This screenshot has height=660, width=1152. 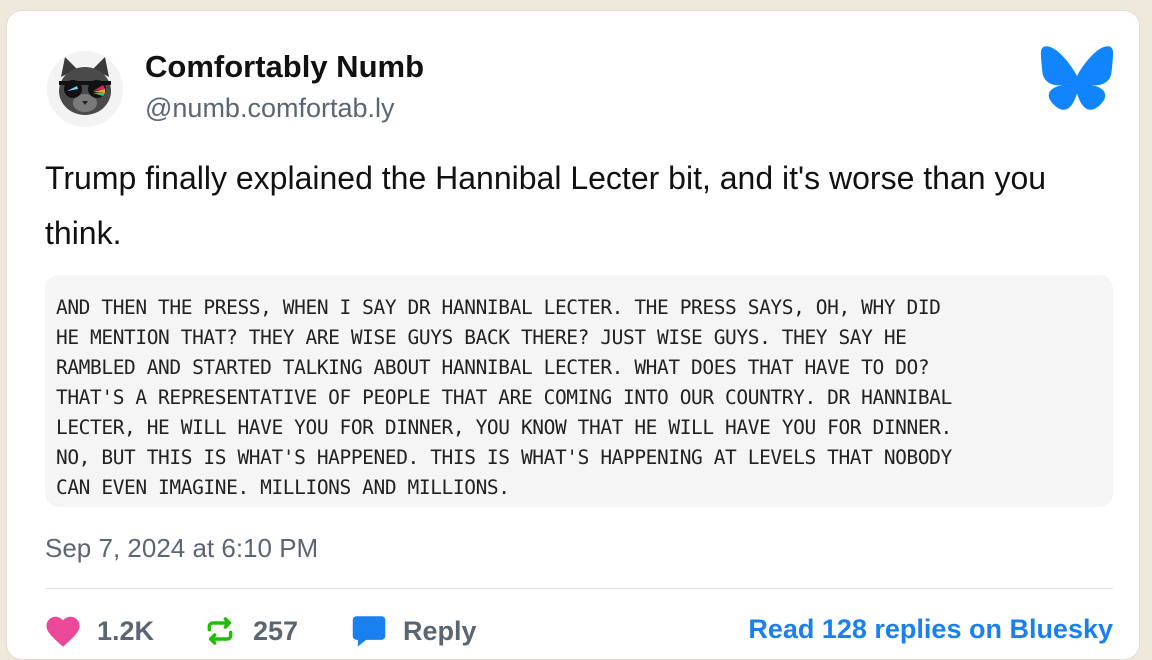 What do you see at coordinates (220, 631) in the screenshot?
I see `repost-icon` at bounding box center [220, 631].